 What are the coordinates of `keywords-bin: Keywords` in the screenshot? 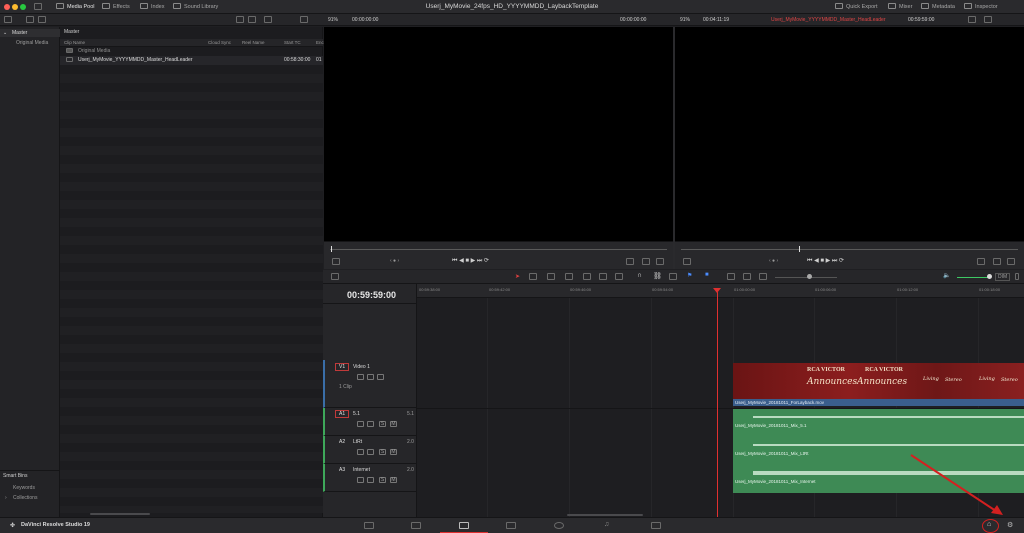 It's located at (24, 488).